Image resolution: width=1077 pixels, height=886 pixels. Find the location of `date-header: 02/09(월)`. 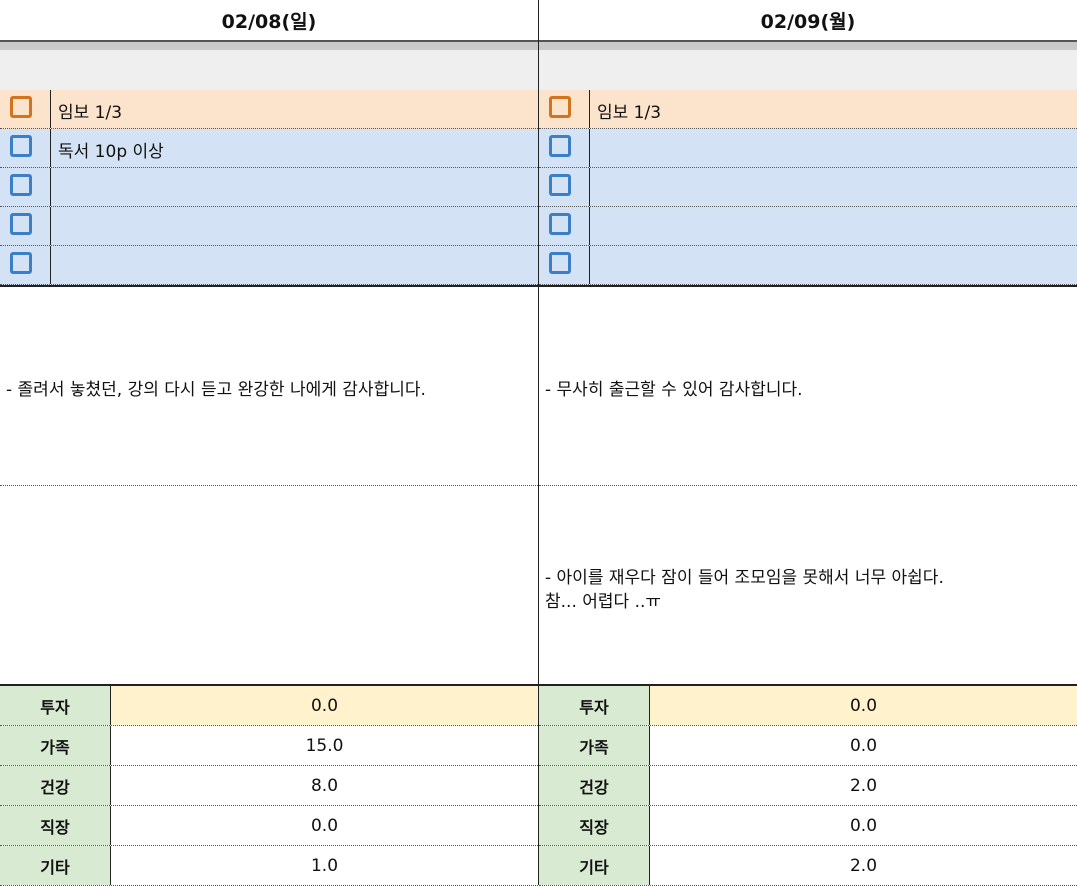

date-header: 02/09(월) is located at coordinates (808, 21).